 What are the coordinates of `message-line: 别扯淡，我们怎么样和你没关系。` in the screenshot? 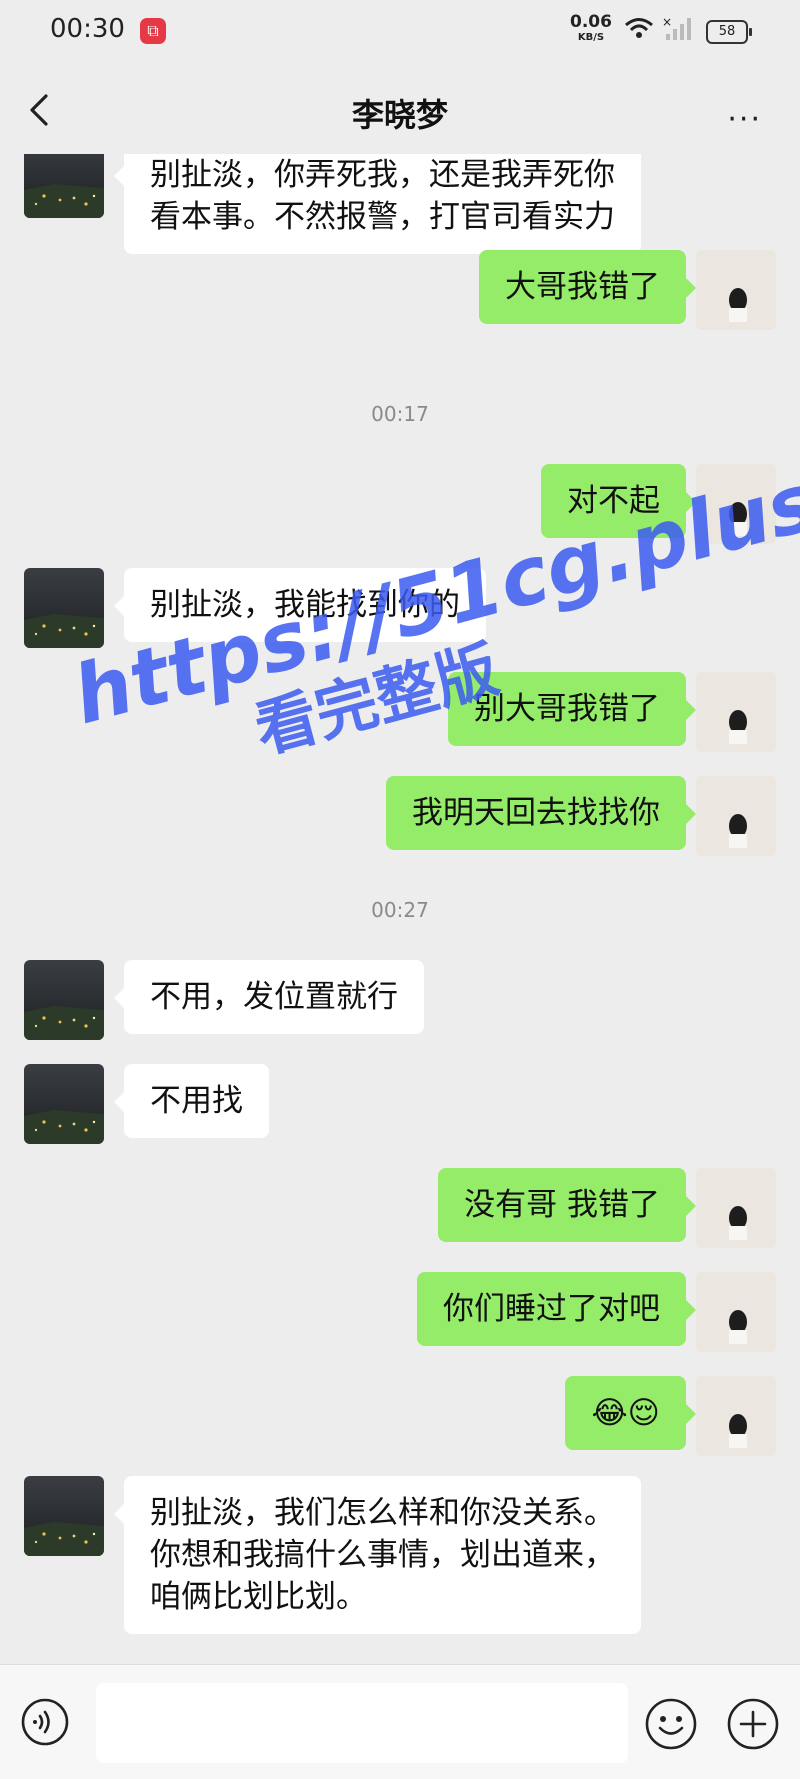 It's located at (382, 1513).